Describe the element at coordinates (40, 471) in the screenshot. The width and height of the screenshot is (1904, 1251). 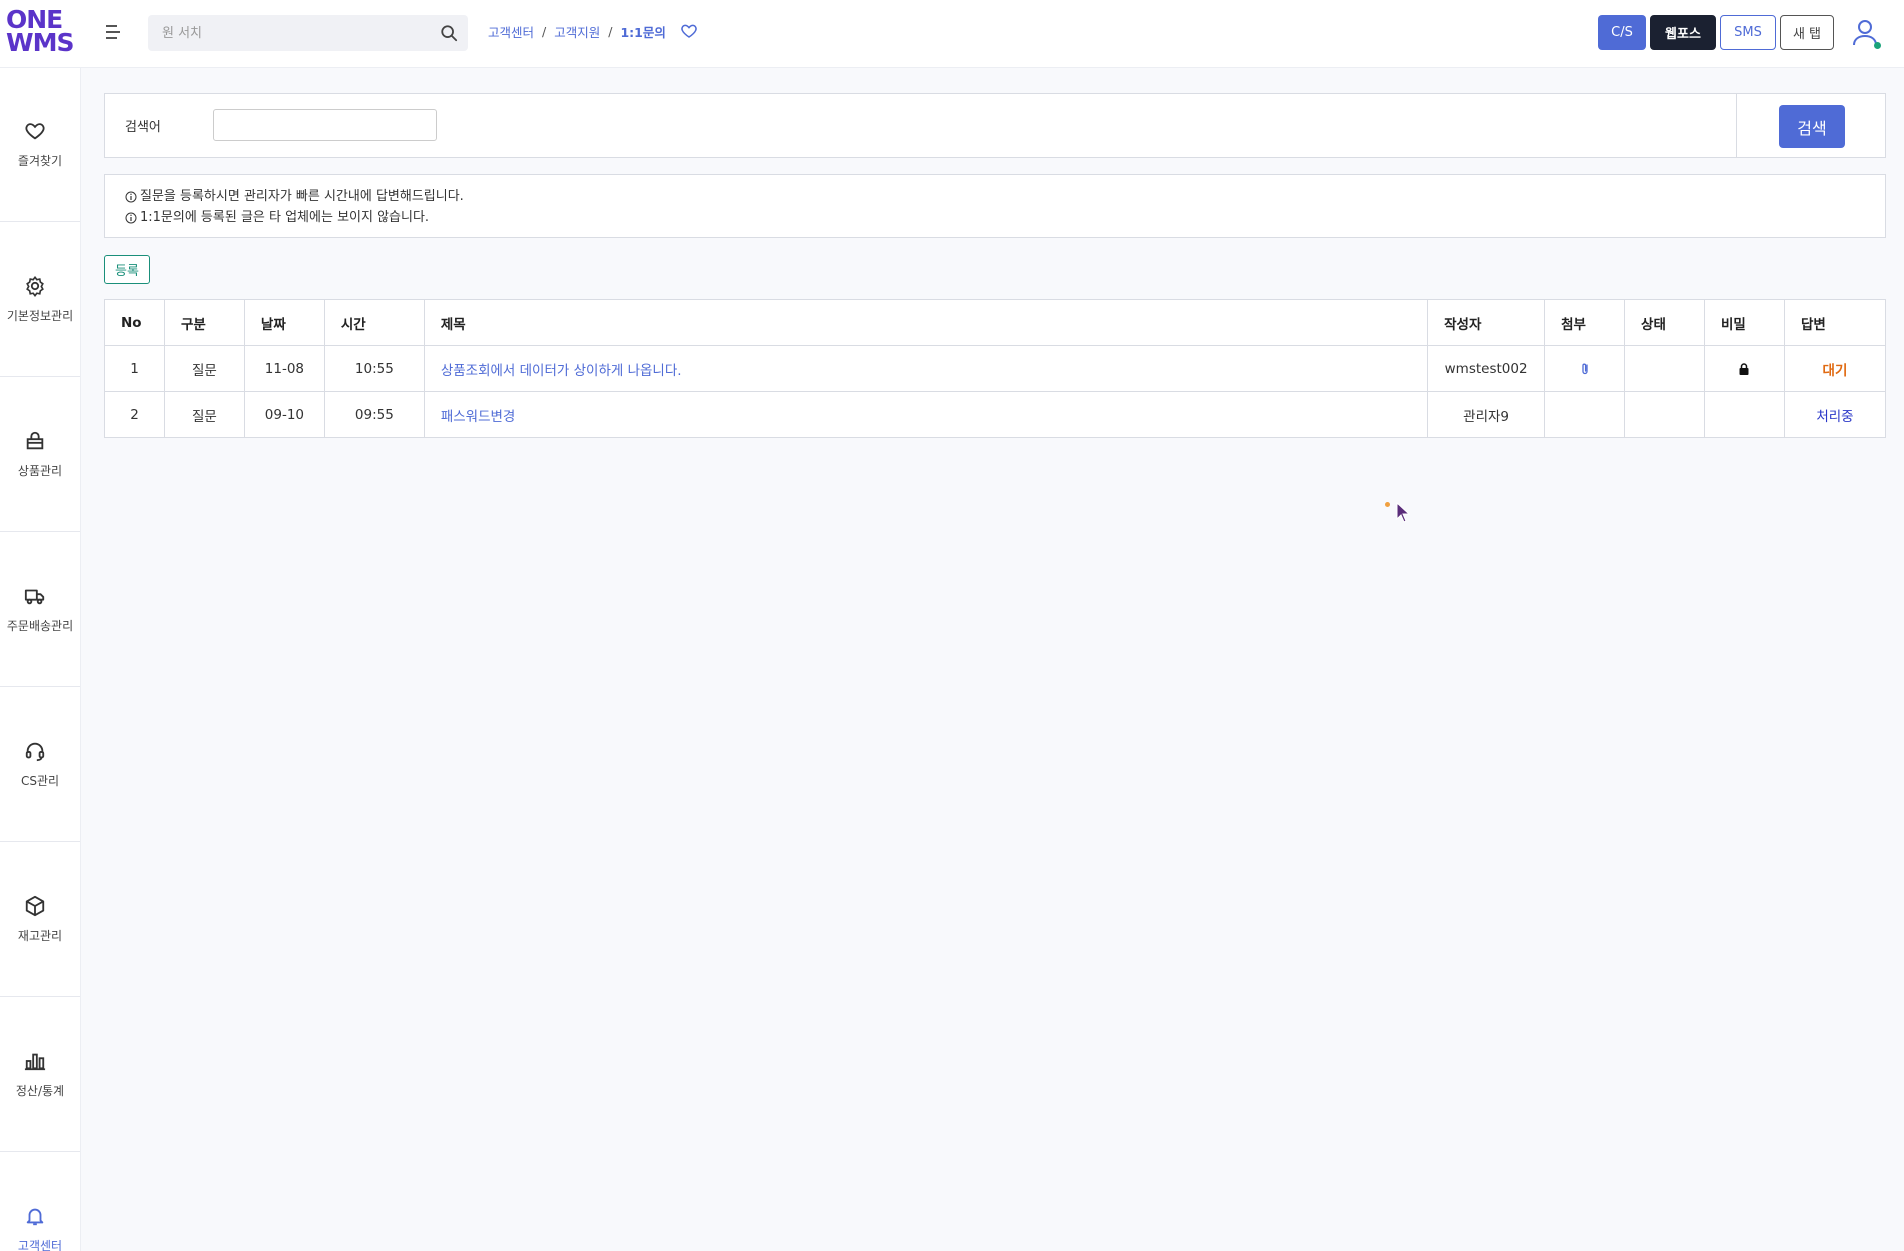
I see `sidebar-item-label: 상품관리` at that location.